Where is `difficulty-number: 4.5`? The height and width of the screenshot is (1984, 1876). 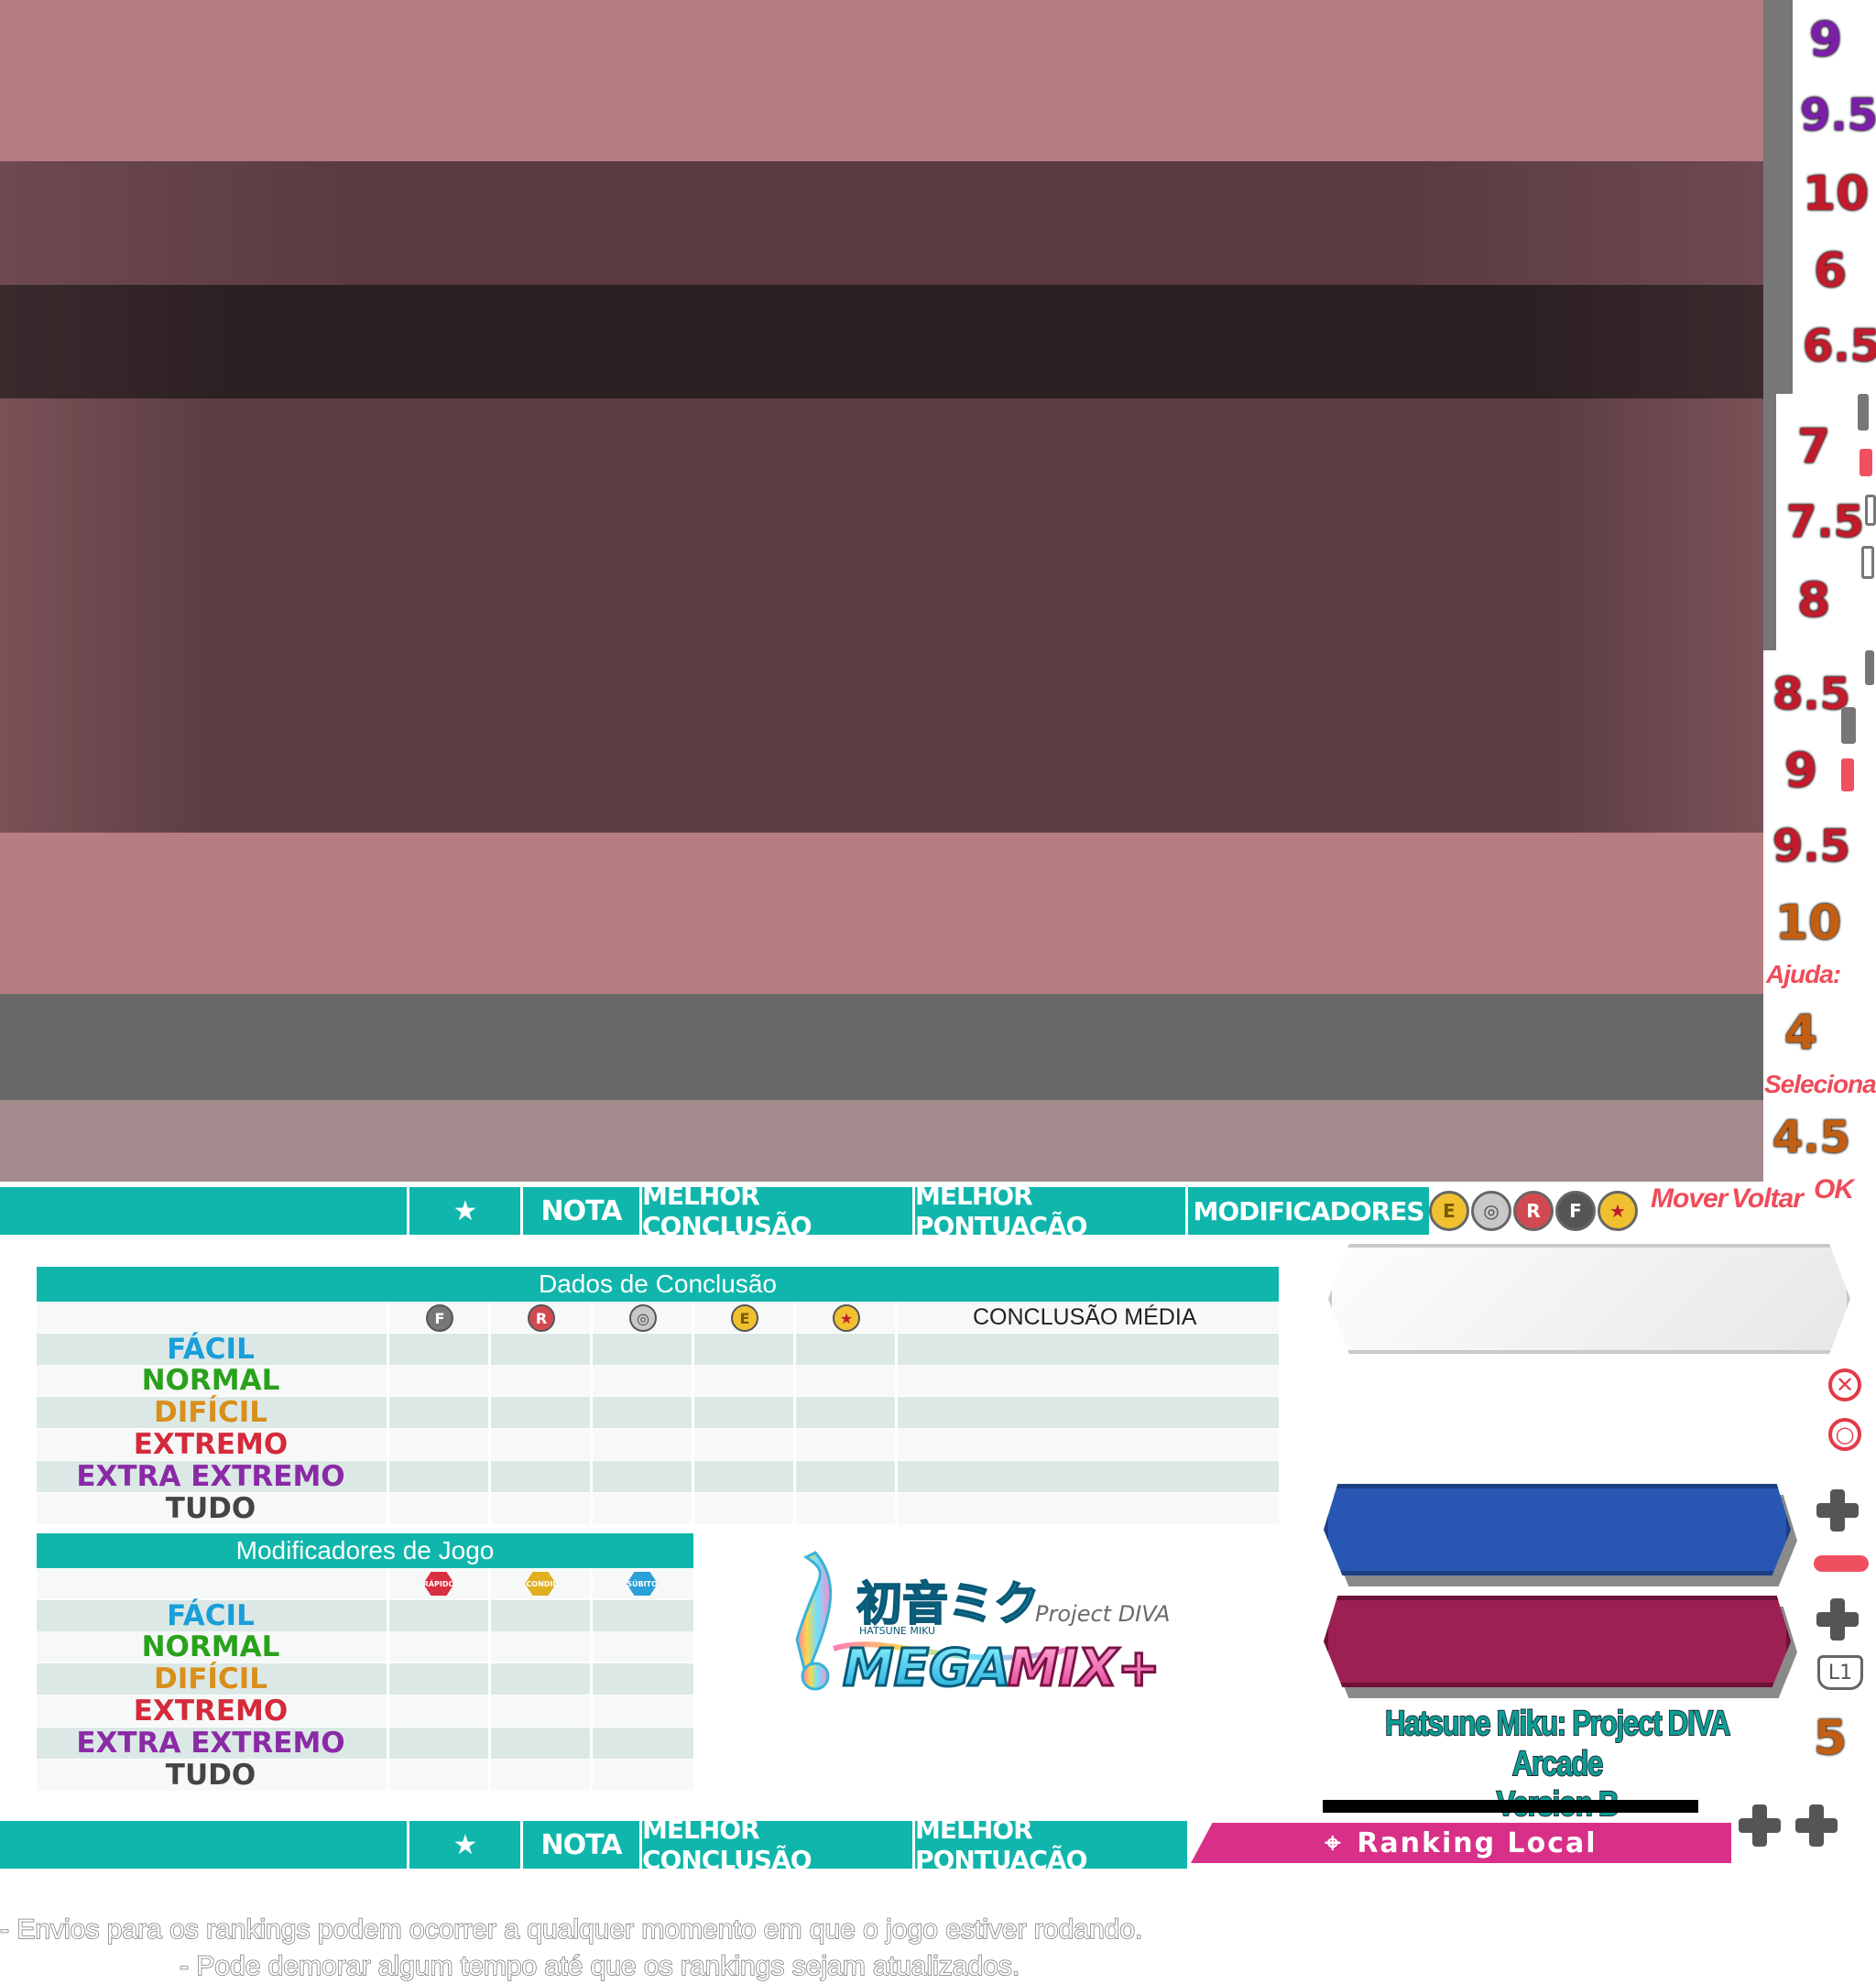
difficulty-number: 4.5 is located at coordinates (1811, 1138).